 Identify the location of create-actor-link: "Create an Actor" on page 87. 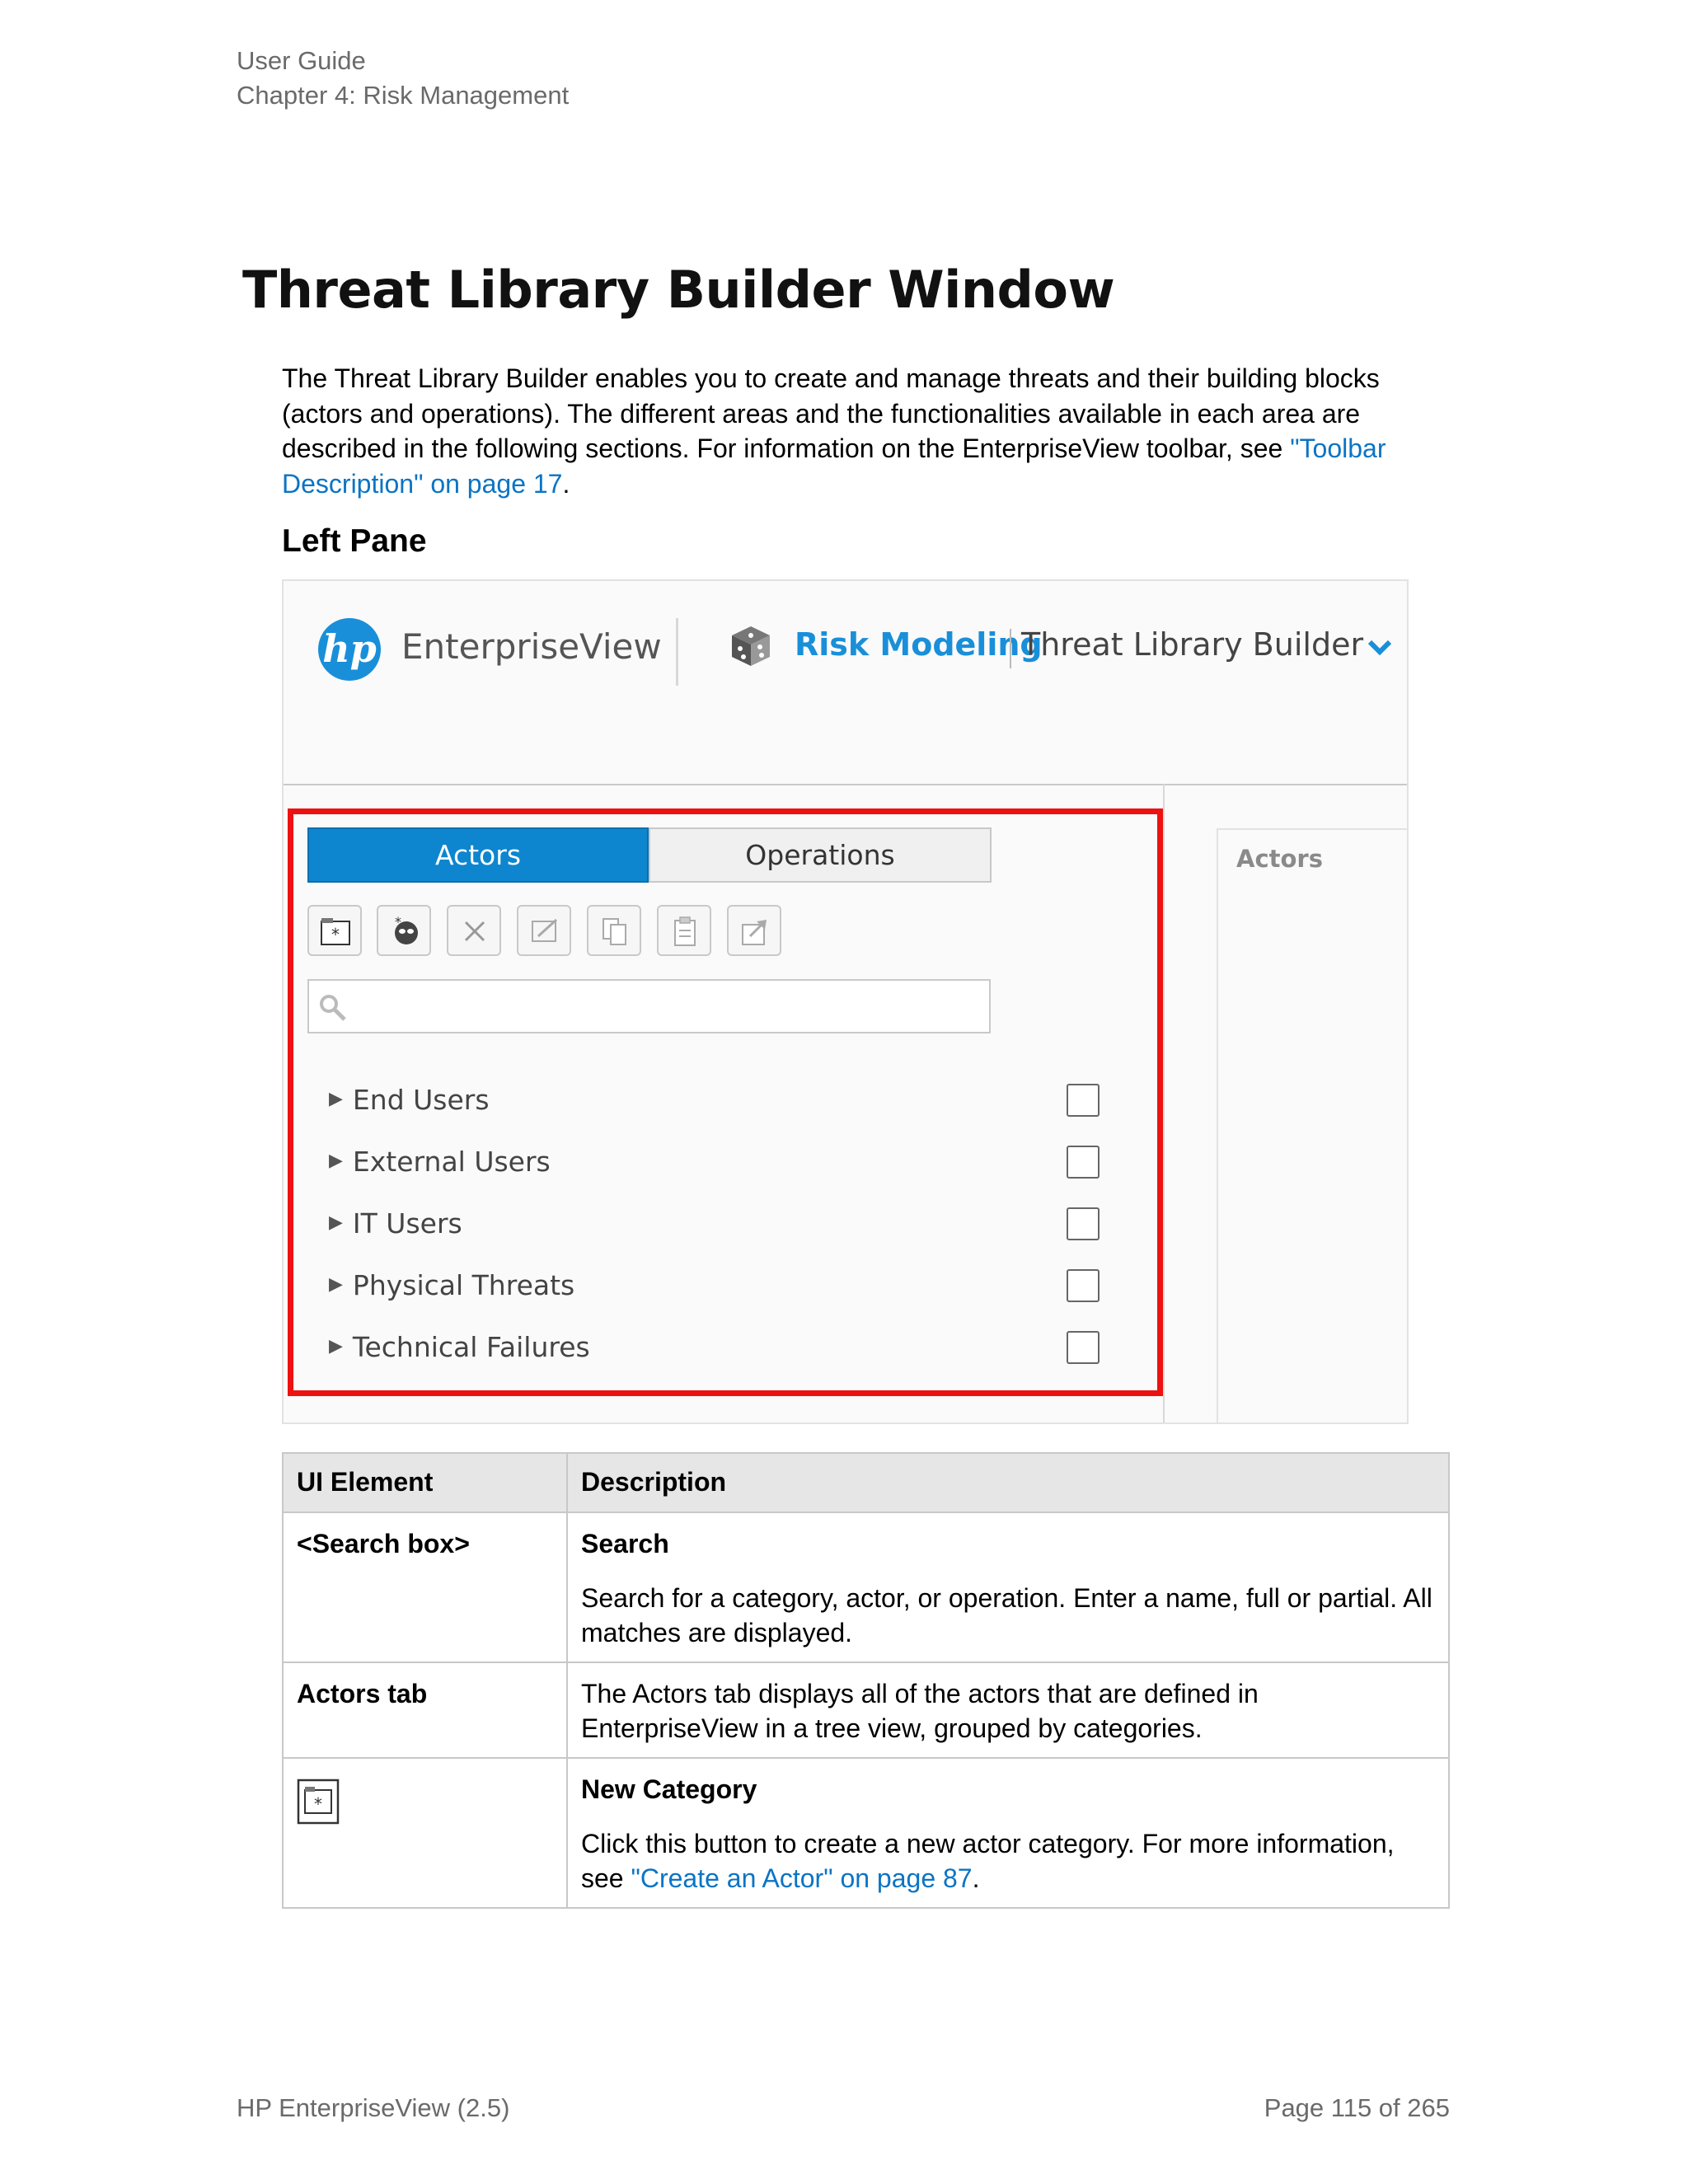
(802, 1878).